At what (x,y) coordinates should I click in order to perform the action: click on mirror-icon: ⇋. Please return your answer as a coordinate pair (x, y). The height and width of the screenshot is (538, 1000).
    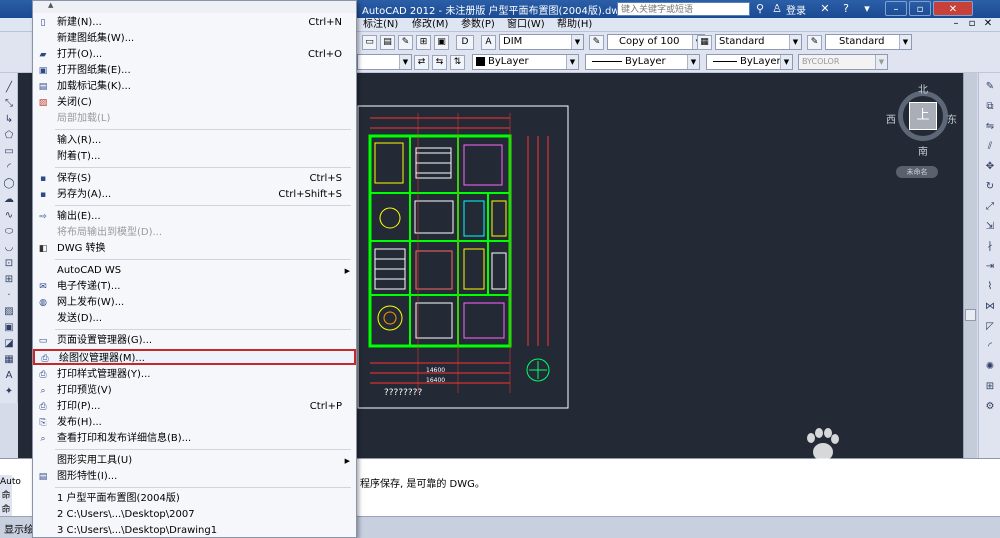
    Looking at the image, I should click on (990, 127).